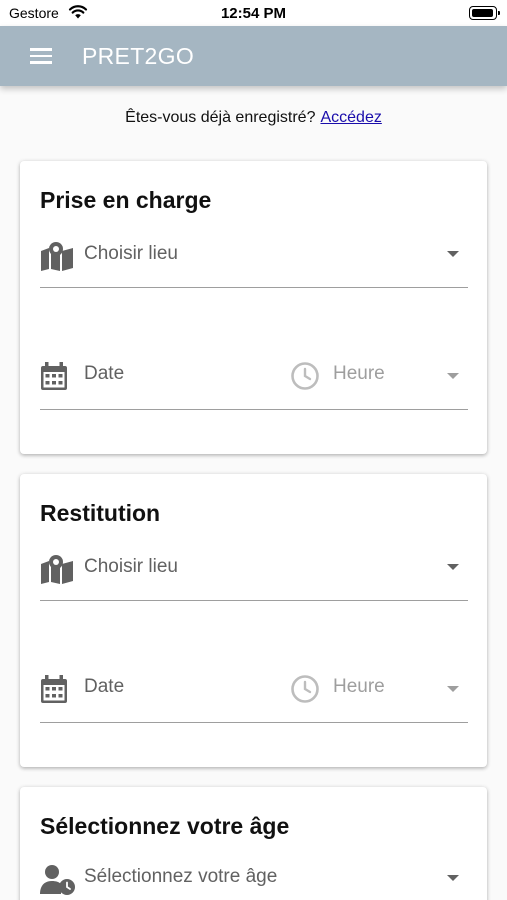 The width and height of the screenshot is (507, 900). Describe the element at coordinates (131, 253) in the screenshot. I see `pickup-location-placeholder: Choisir lieu` at that location.